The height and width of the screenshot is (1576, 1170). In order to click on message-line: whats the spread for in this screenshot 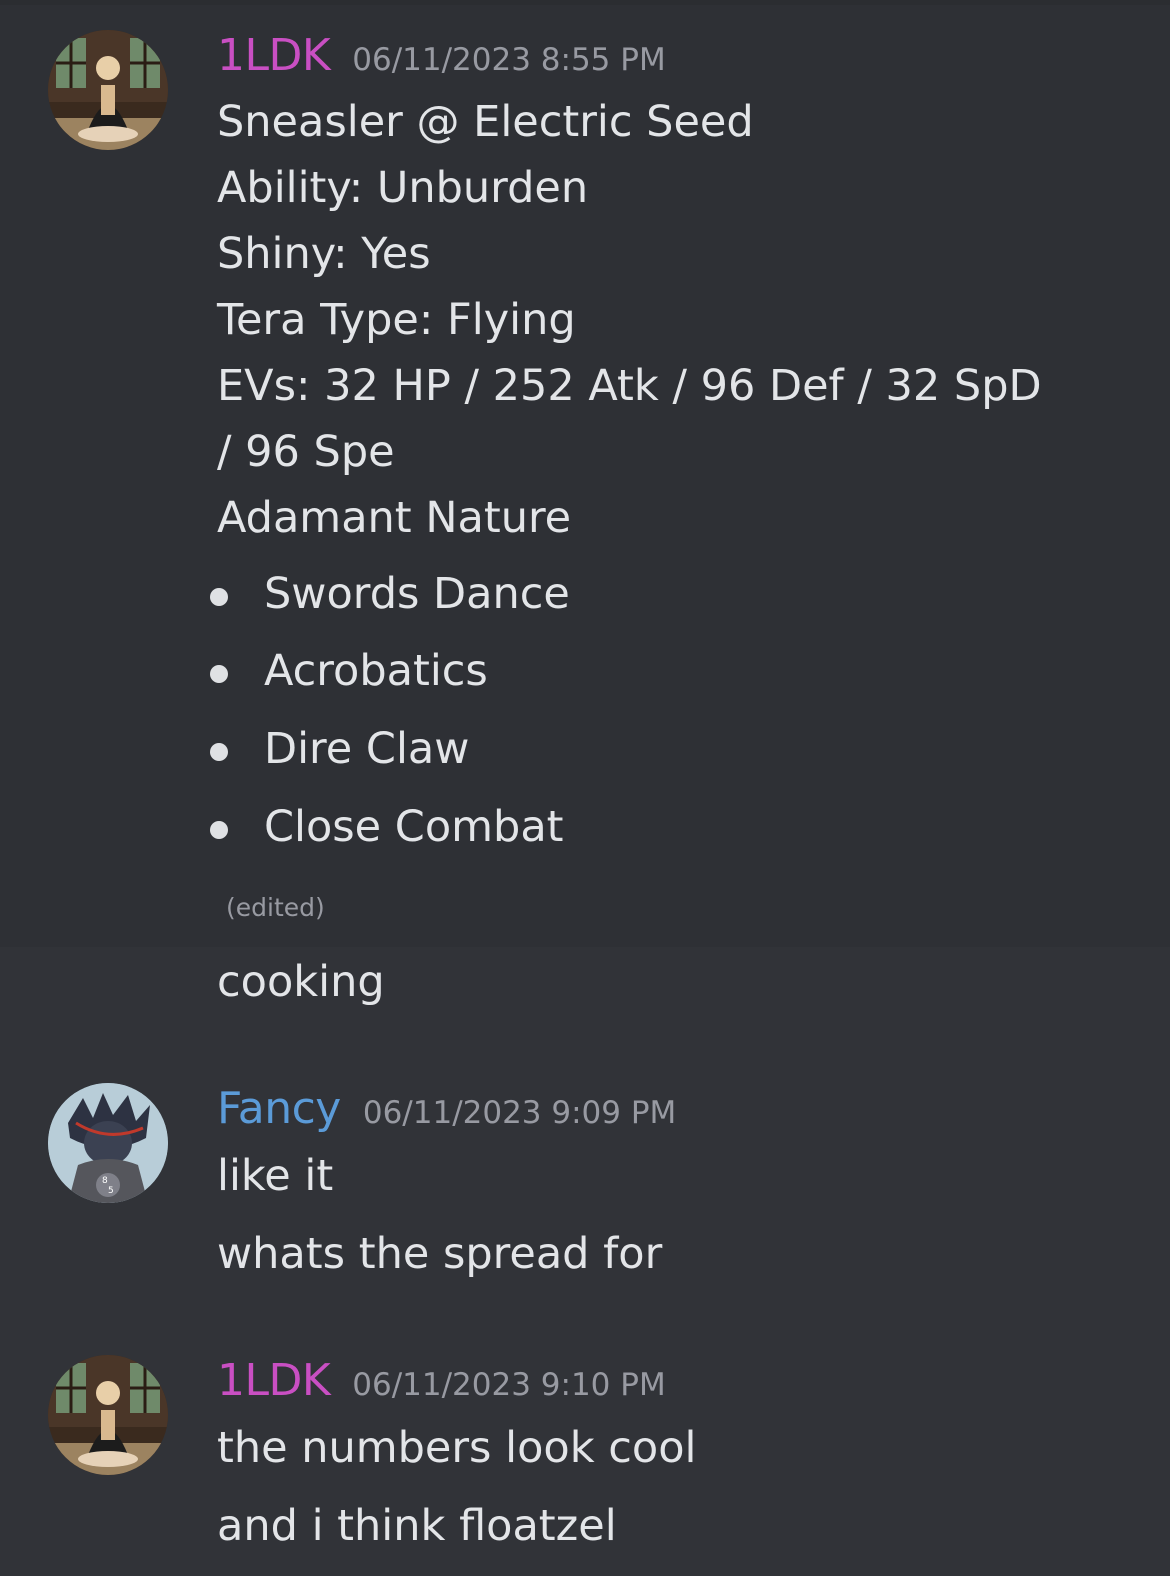, I will do `click(440, 1254)`.